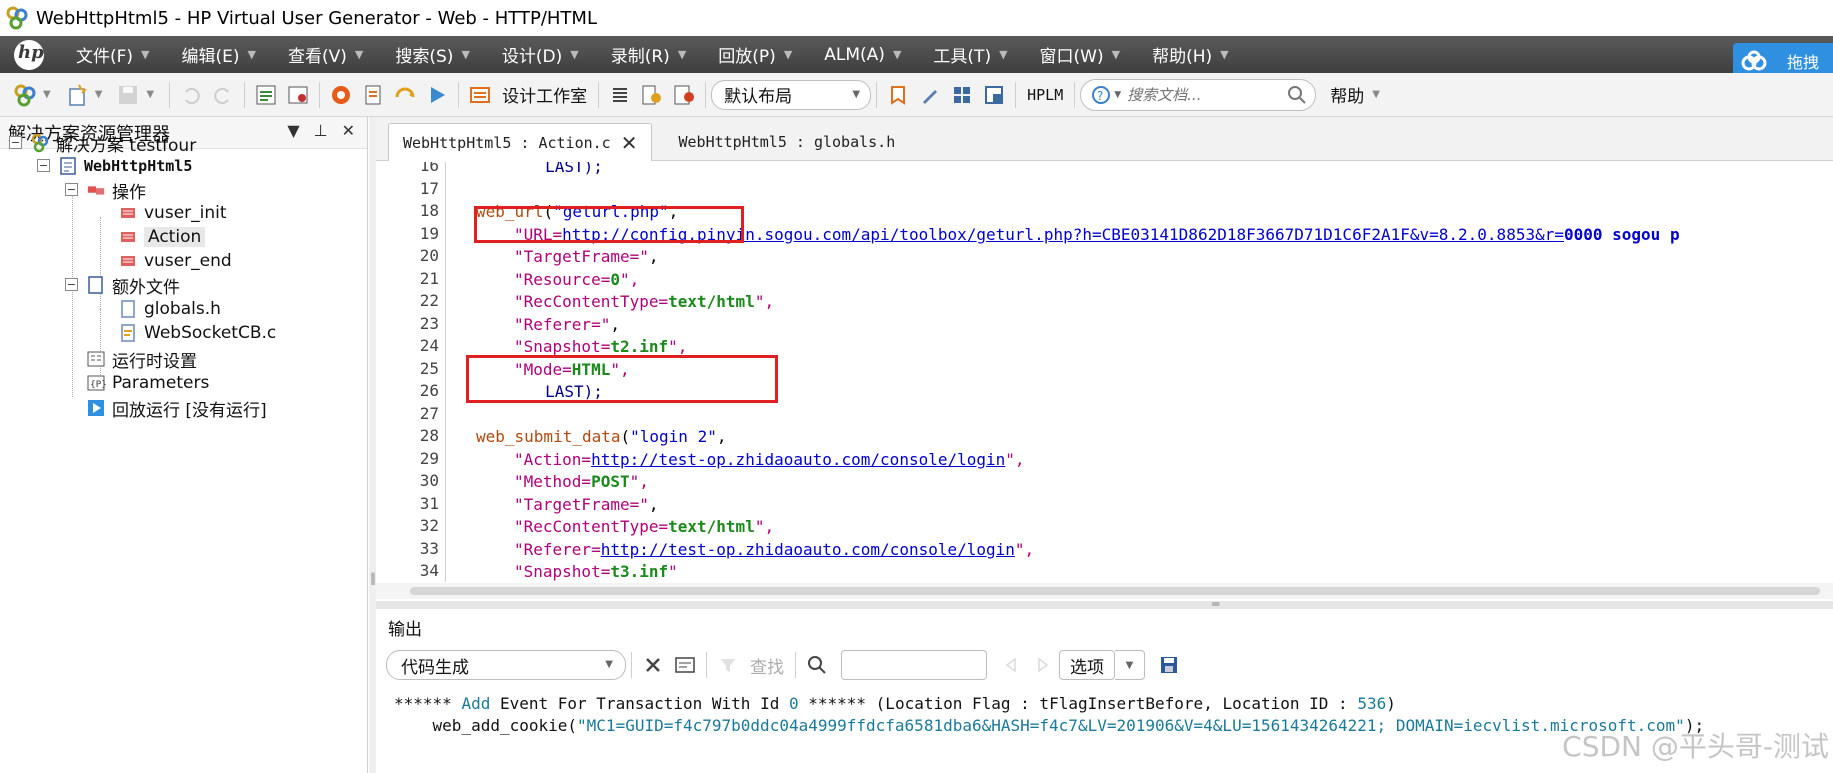 This screenshot has width=1833, height=773. What do you see at coordinates (1043, 665) in the screenshot?
I see `find-next-icon` at bounding box center [1043, 665].